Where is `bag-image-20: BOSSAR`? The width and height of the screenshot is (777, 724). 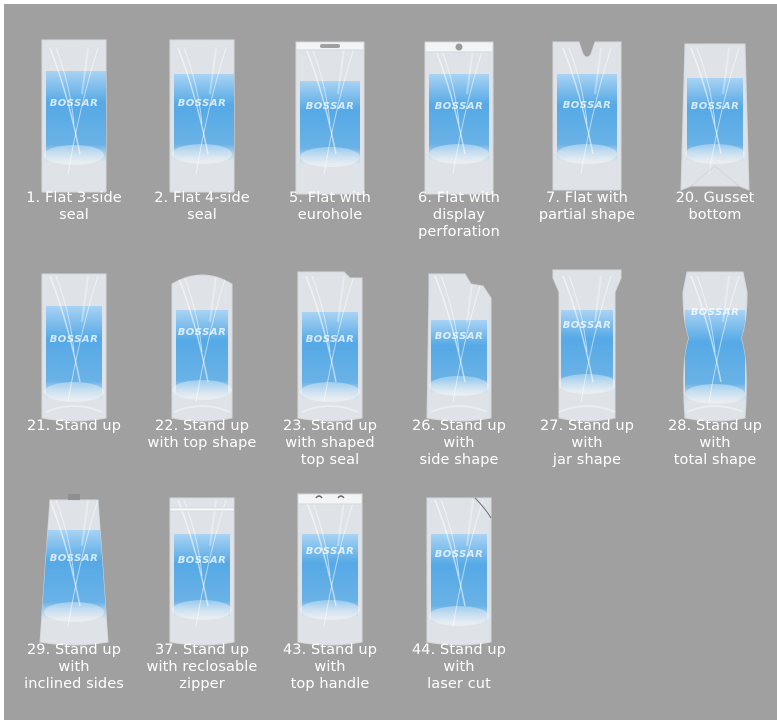
bag-image-20: BOSSAR is located at coordinates (715, 117).